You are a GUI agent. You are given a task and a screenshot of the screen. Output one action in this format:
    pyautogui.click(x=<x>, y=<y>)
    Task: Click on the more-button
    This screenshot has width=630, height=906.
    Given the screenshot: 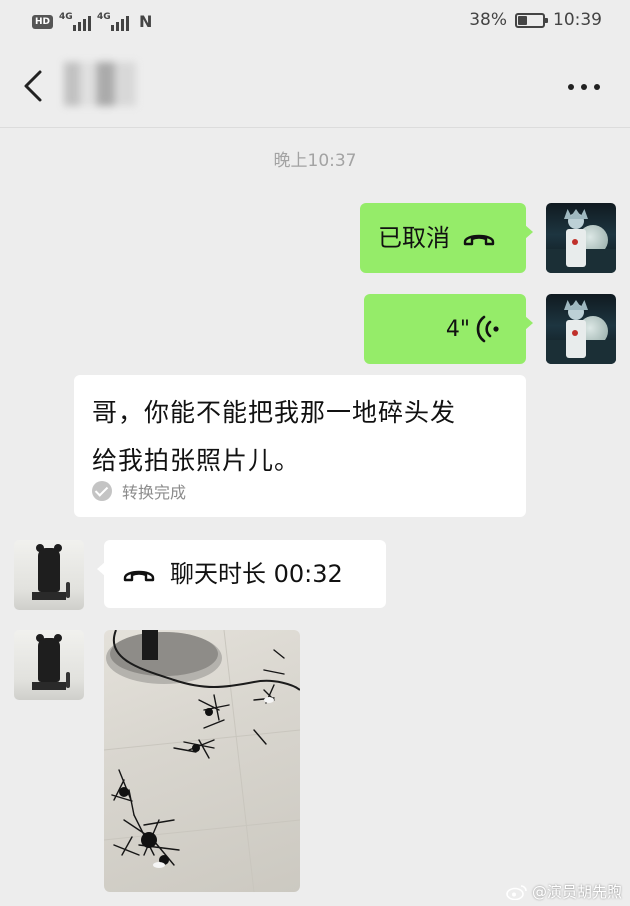 What is the action you would take?
    pyautogui.click(x=584, y=87)
    